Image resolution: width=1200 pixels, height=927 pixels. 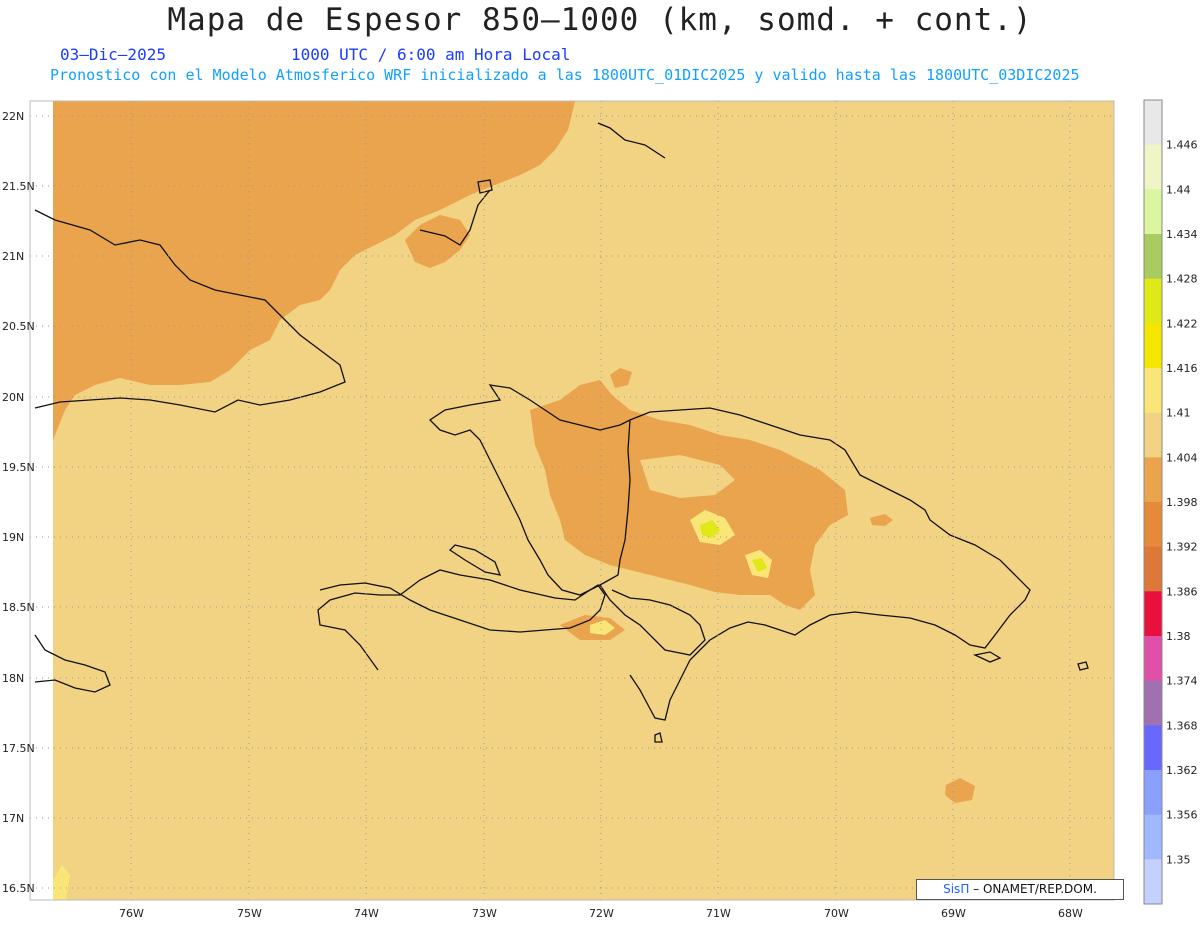 I want to click on colorbar-label: 1.41, so click(x=1178, y=413).